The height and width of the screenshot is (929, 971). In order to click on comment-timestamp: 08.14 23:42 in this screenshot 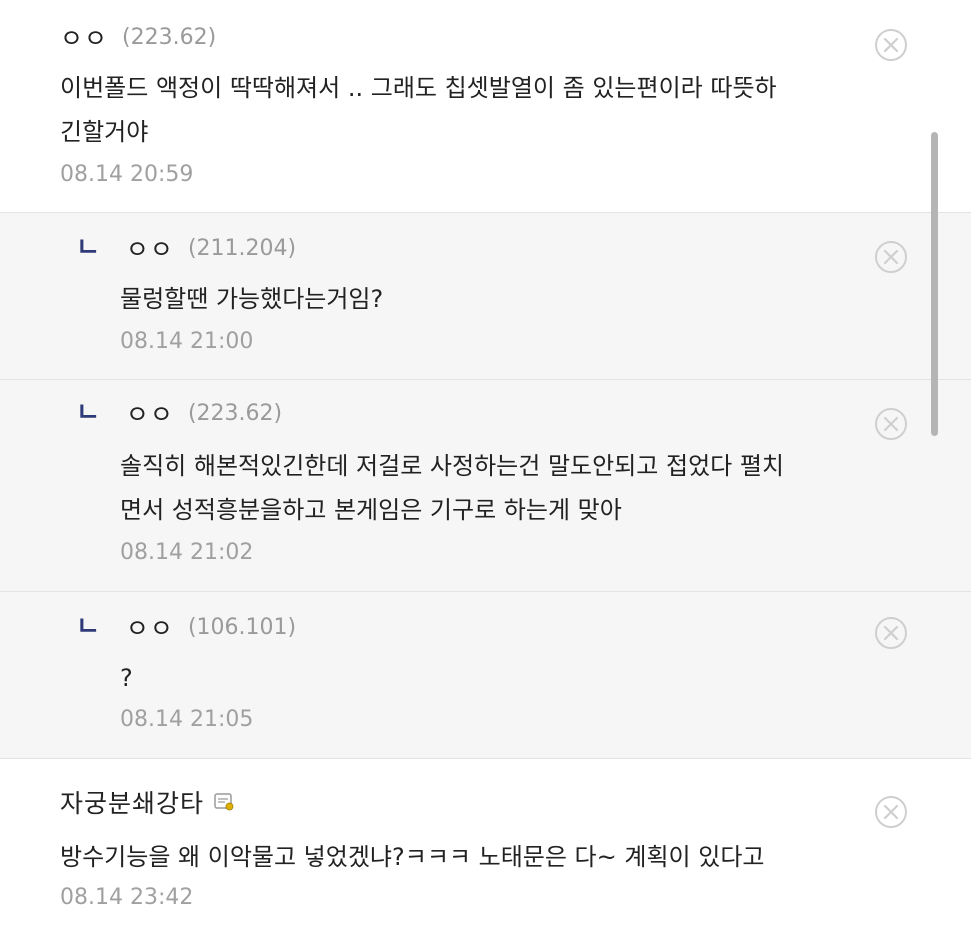, I will do `click(127, 897)`.